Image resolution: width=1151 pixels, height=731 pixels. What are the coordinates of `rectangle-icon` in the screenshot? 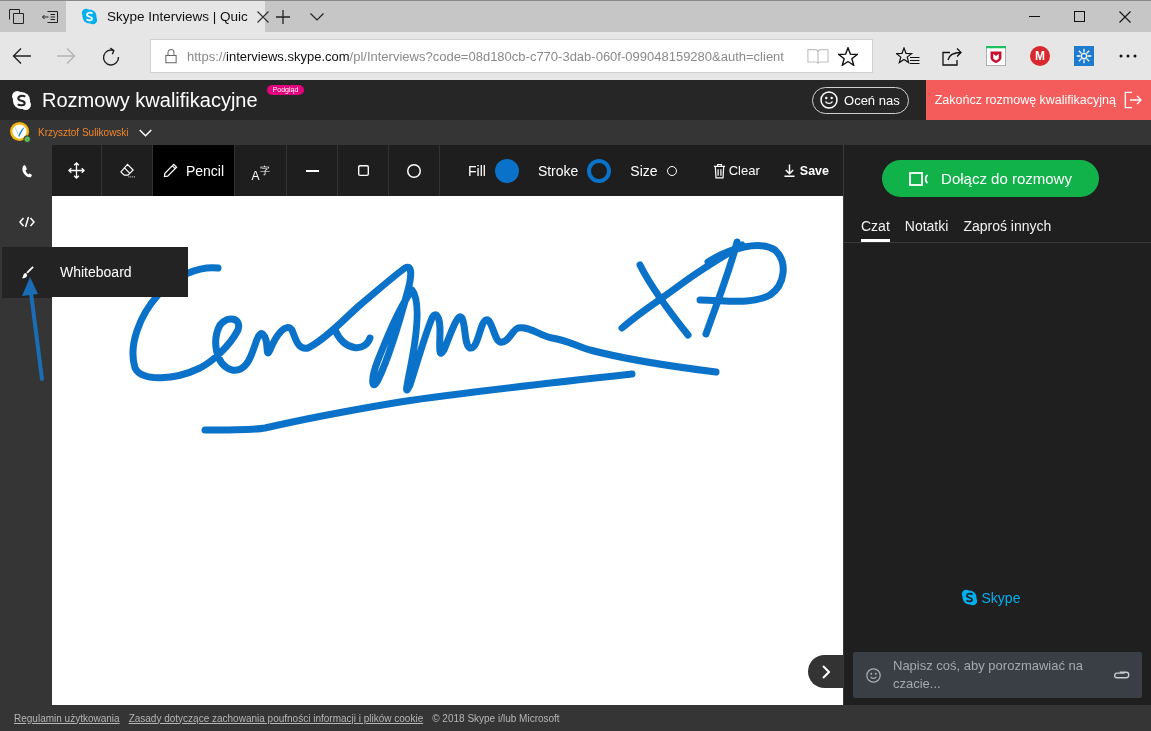 It's located at (363, 170).